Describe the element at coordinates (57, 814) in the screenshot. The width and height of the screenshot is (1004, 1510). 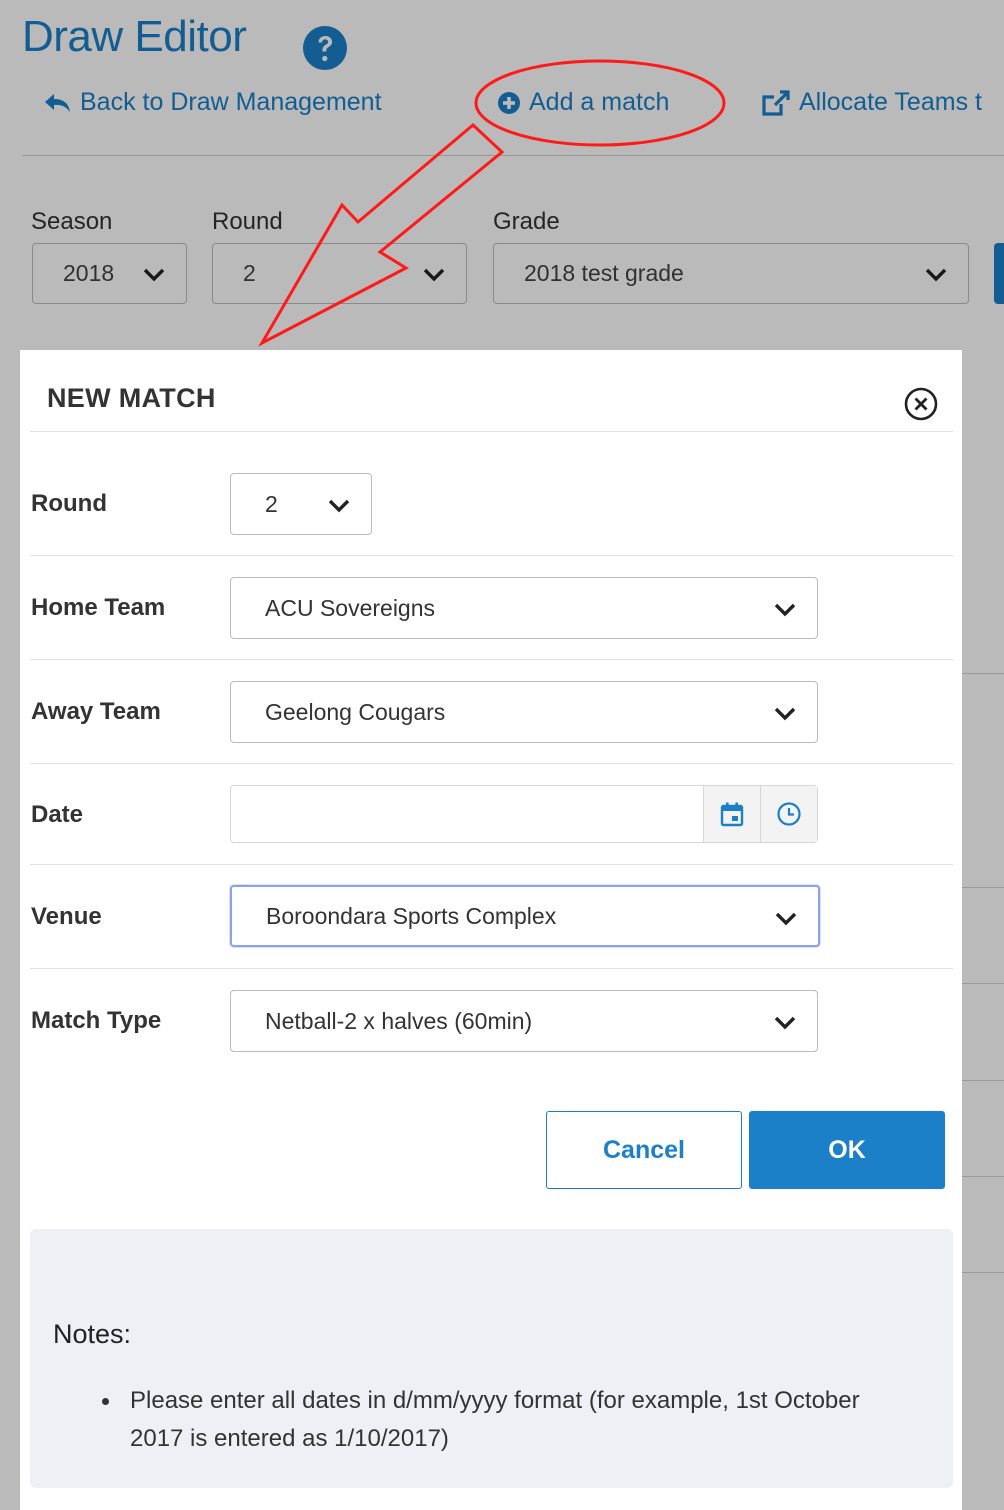
I see `date-label: Date` at that location.